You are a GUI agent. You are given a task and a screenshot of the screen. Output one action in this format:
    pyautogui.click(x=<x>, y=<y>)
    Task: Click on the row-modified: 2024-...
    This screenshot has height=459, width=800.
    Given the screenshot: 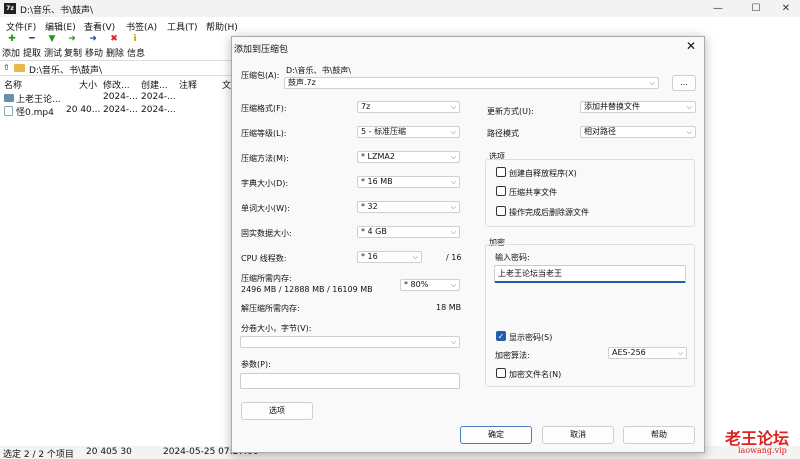 What is the action you would take?
    pyautogui.click(x=120, y=110)
    